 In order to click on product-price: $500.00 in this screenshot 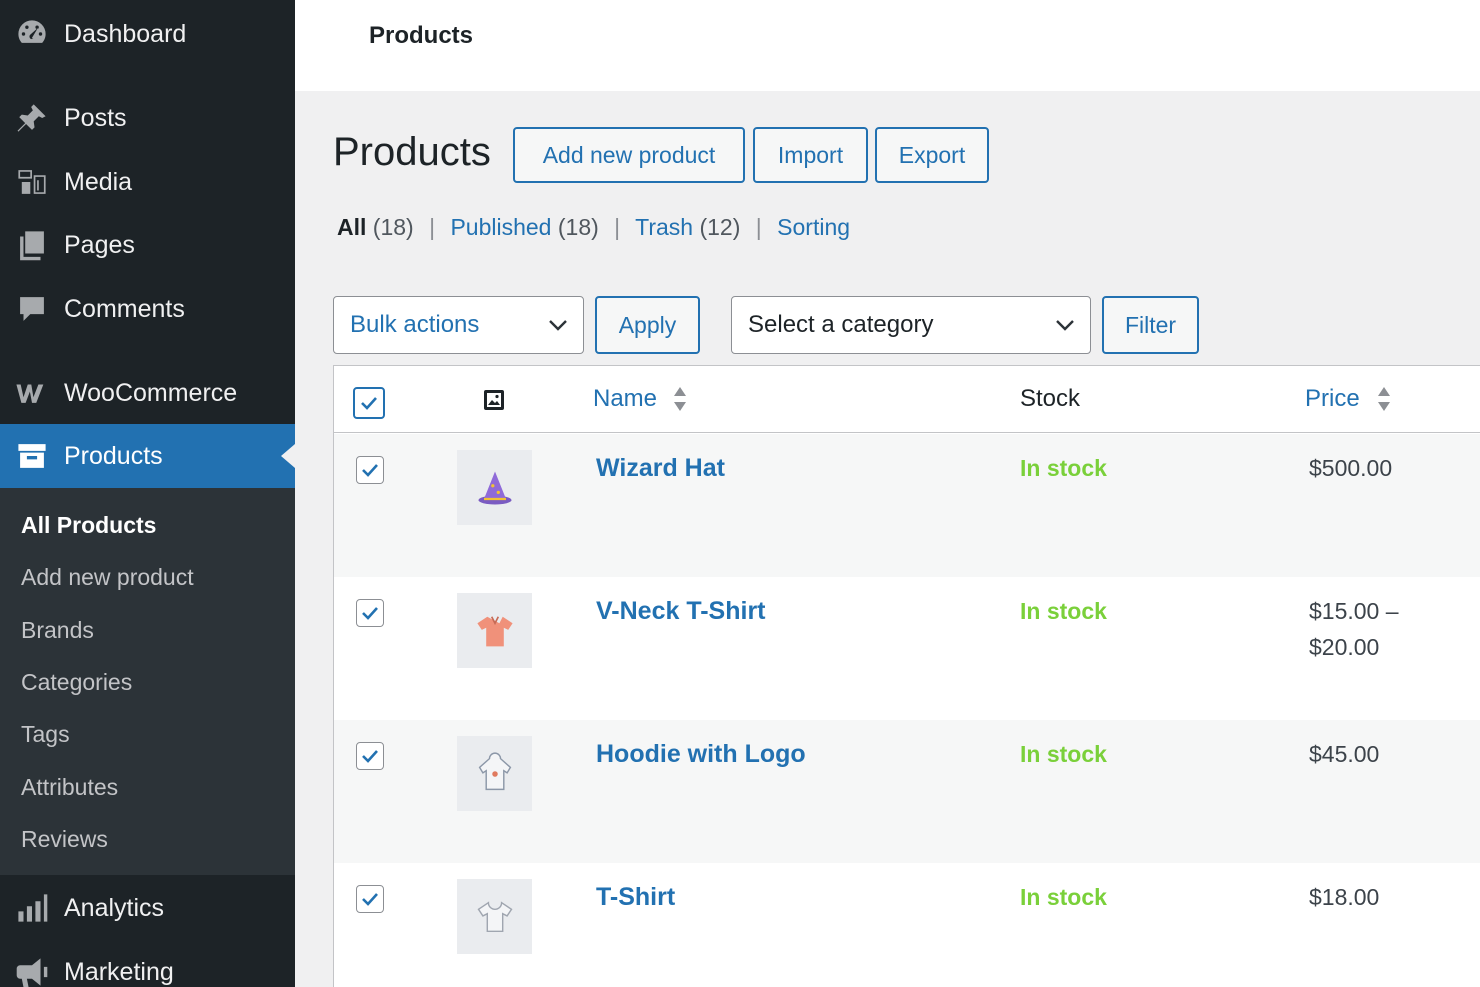, I will do `click(1351, 468)`.